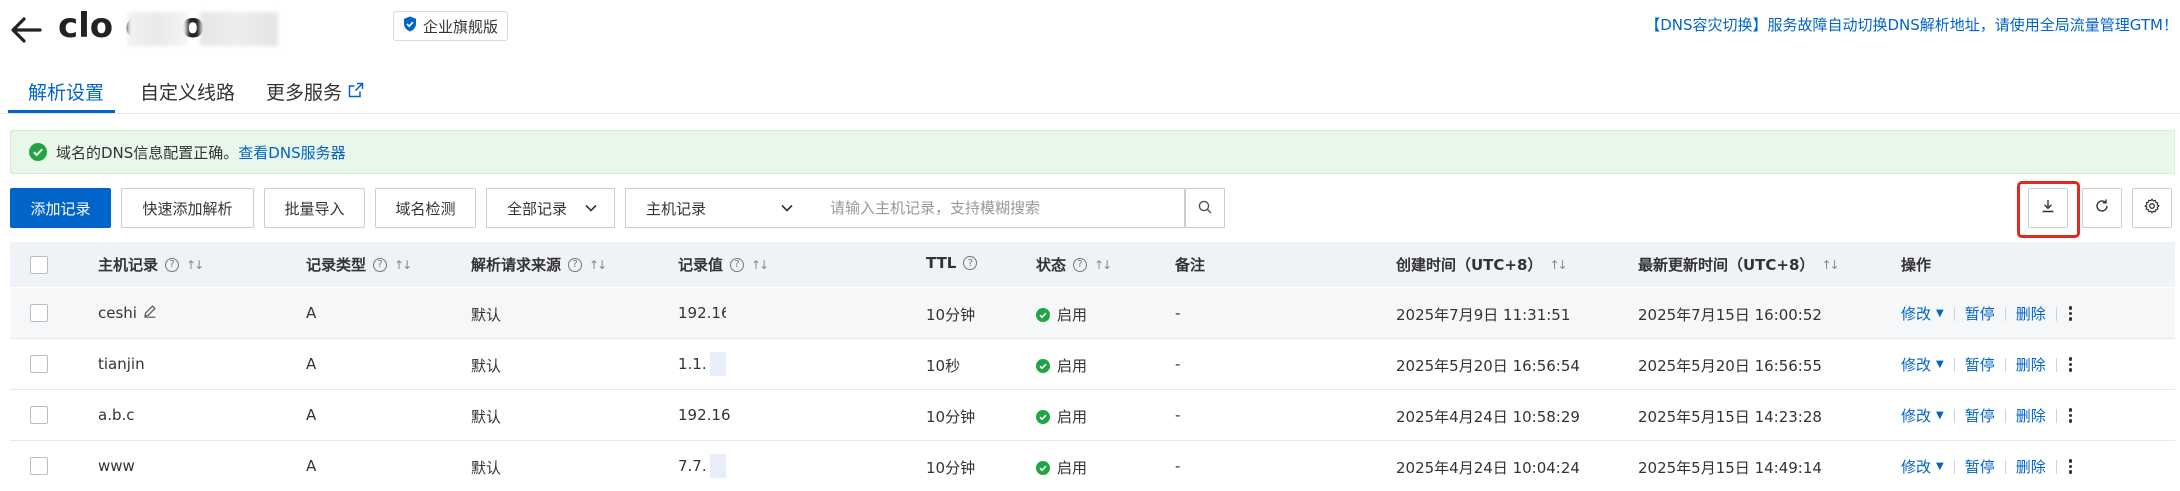 This screenshot has width=2180, height=491. I want to click on th-actions: 操作, so click(1916, 264).